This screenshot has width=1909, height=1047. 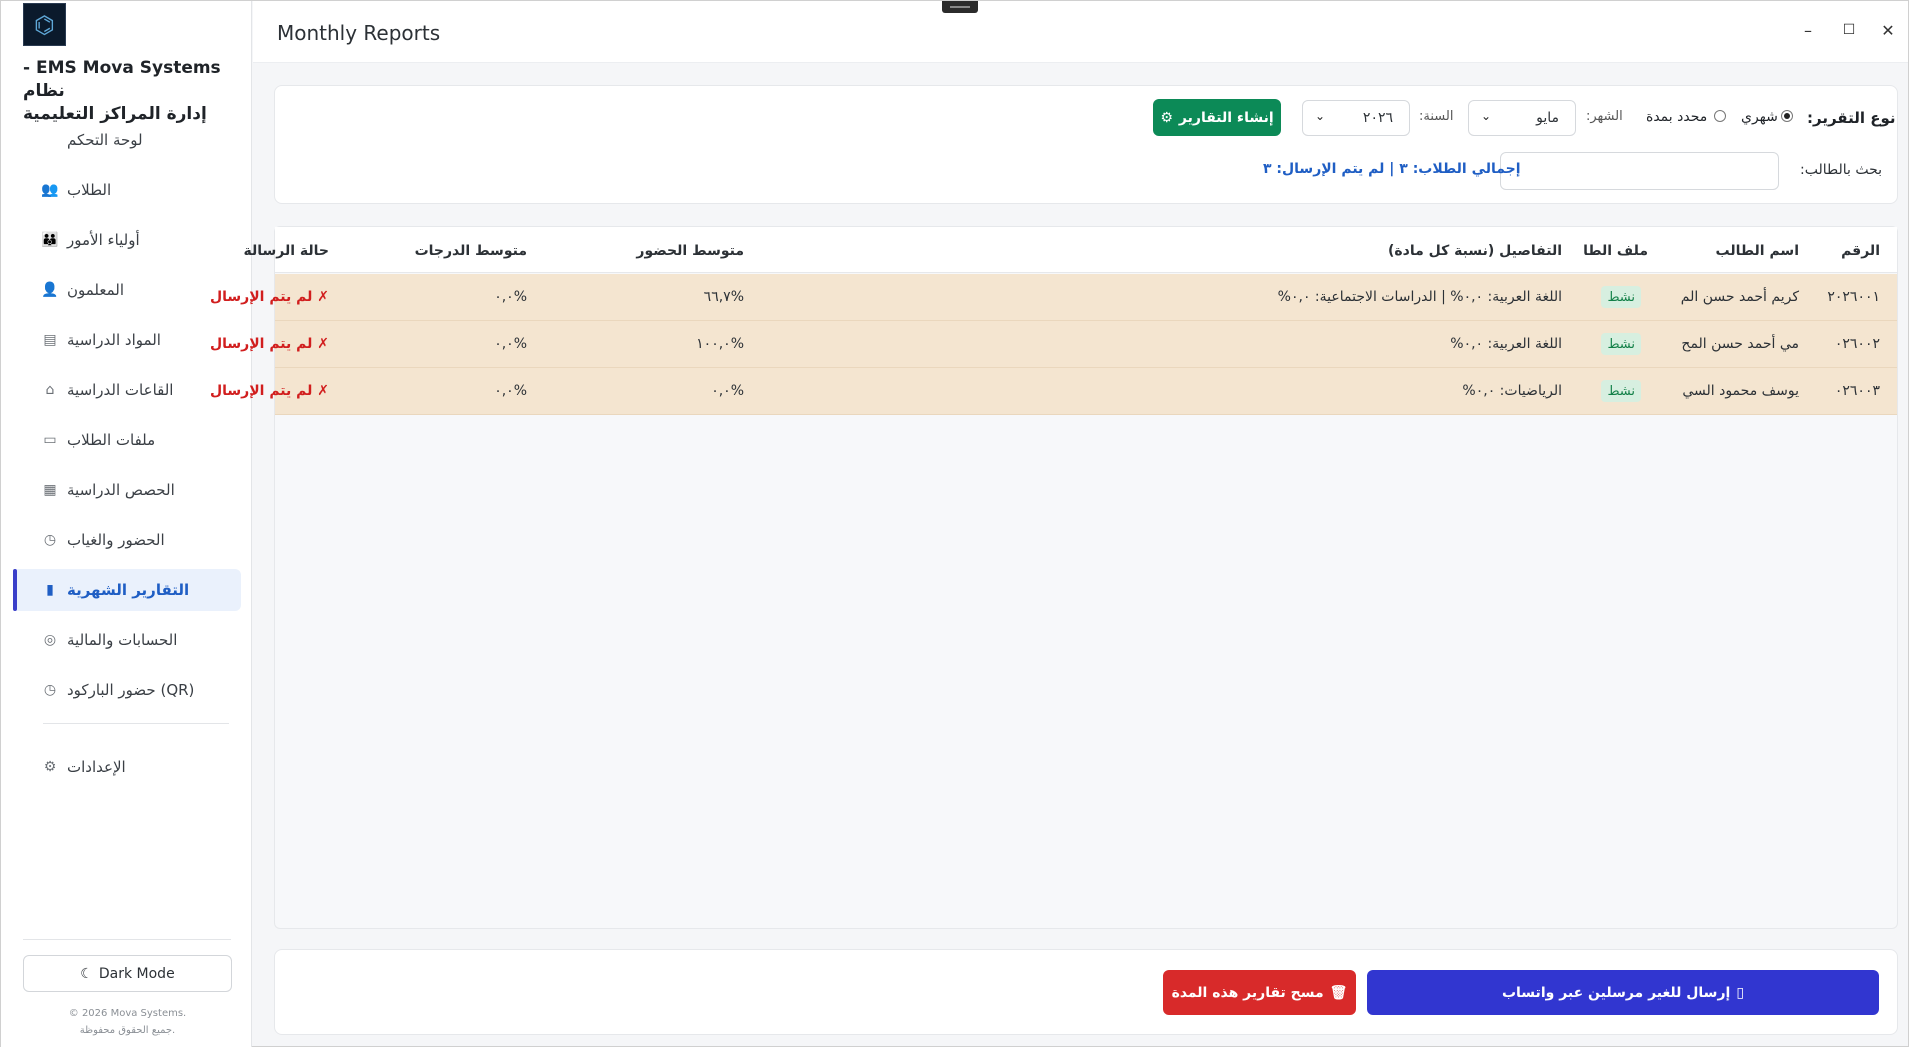 What do you see at coordinates (1841, 170) in the screenshot?
I see `search-label: بحث بالطالب:` at bounding box center [1841, 170].